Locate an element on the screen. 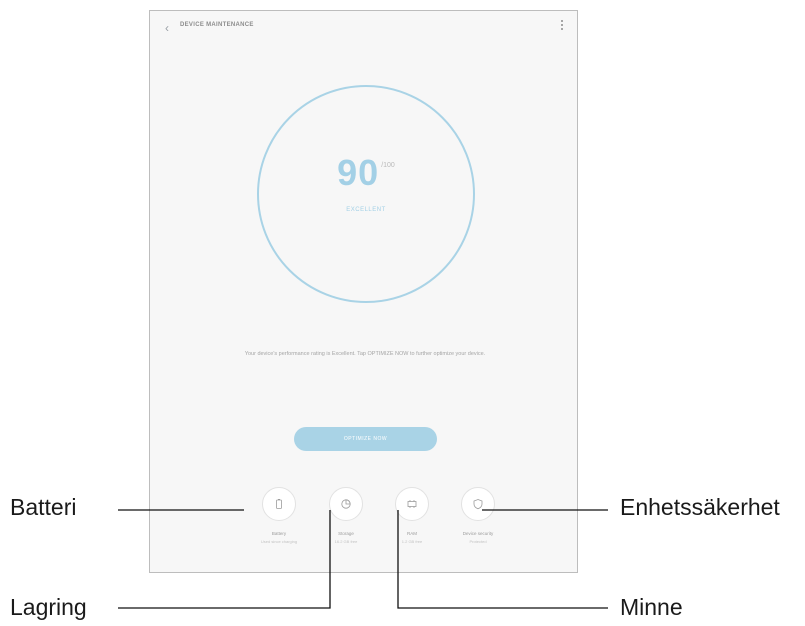  callout-lines is located at coordinates (363, 559).